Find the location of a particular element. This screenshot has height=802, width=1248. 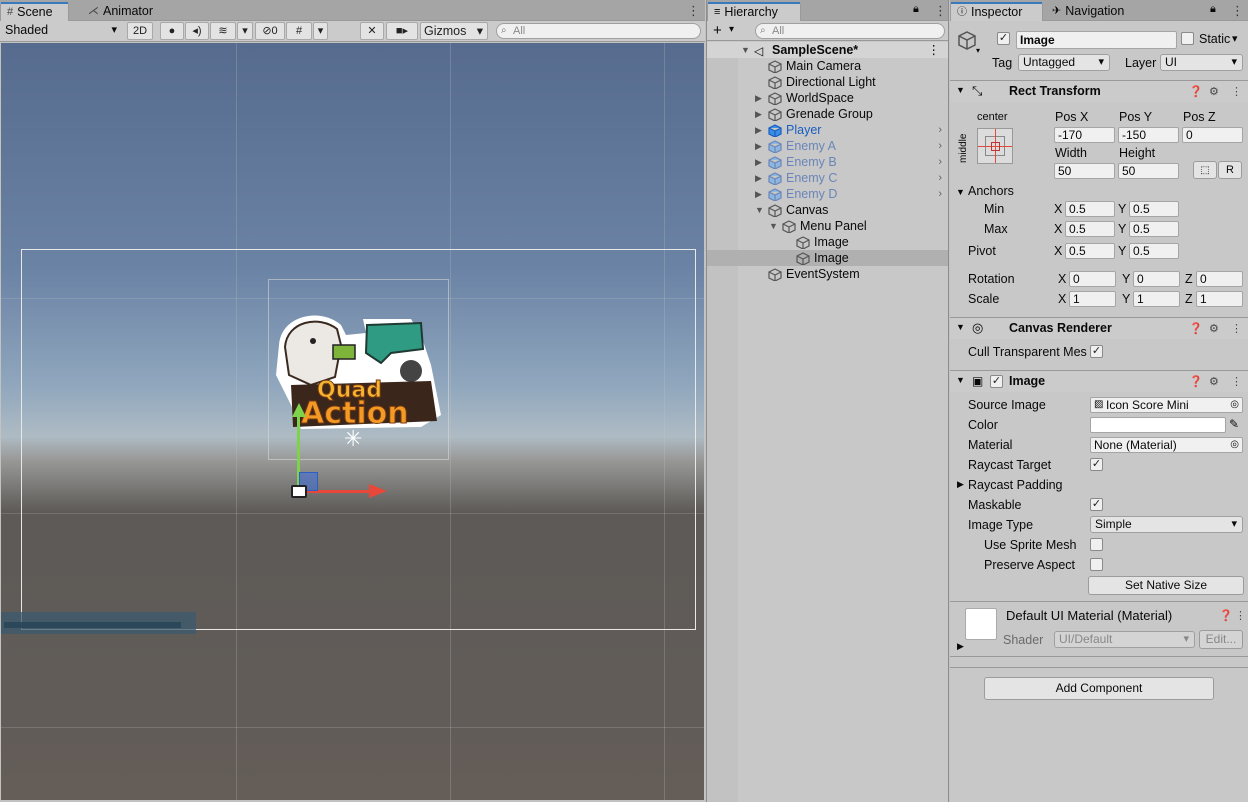

layer-dropdown: UI is located at coordinates (1201, 62).